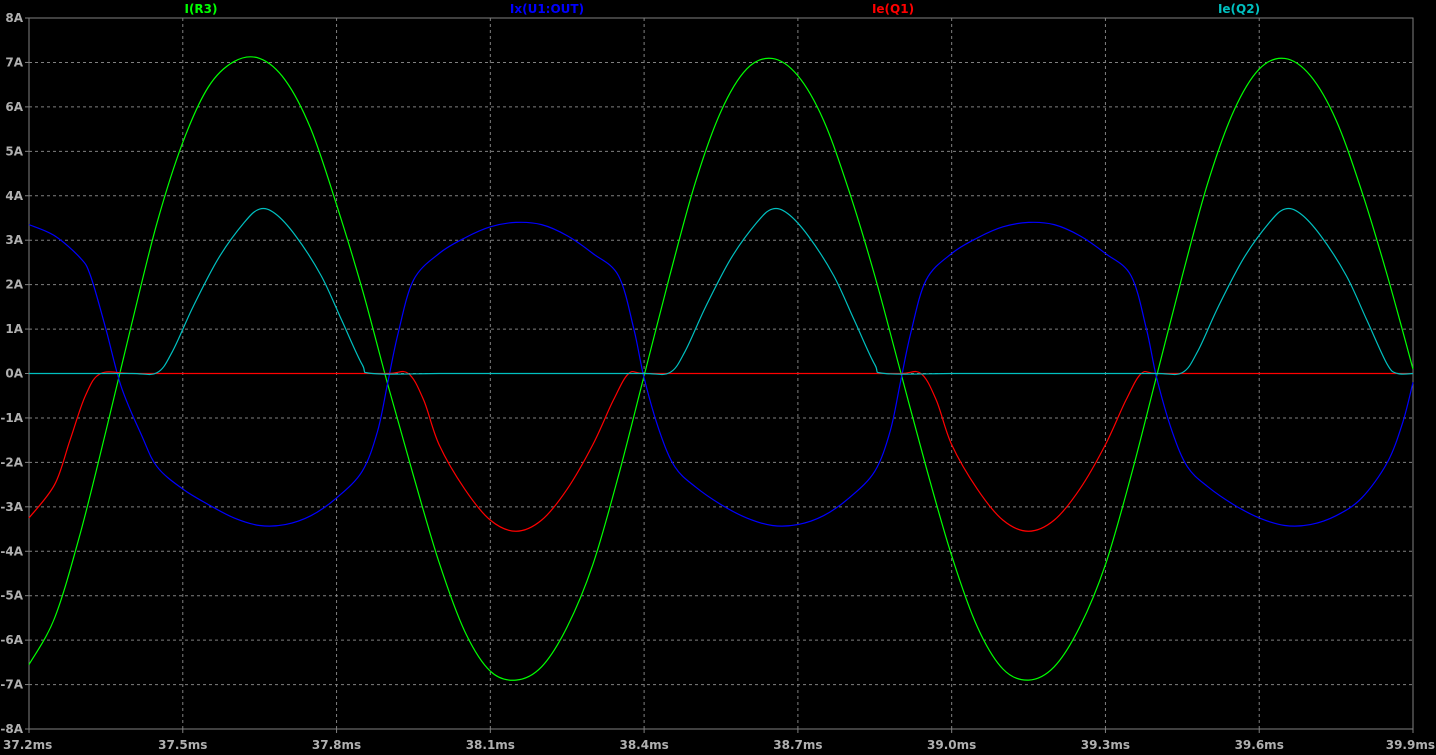  Describe the element at coordinates (14, 240) in the screenshot. I see `y-tick-label: 3A` at that location.